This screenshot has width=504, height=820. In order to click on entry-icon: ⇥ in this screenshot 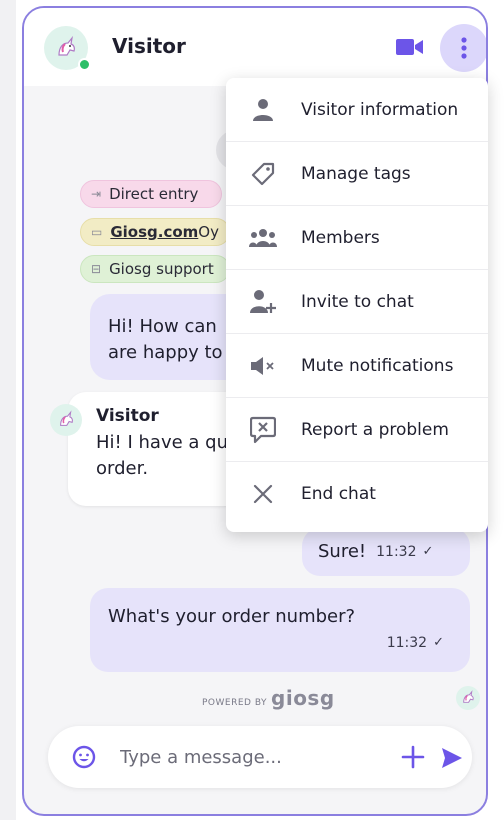, I will do `click(96, 194)`.